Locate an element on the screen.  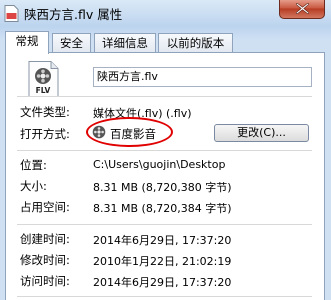
location-label: 位置: is located at coordinates (33, 165).